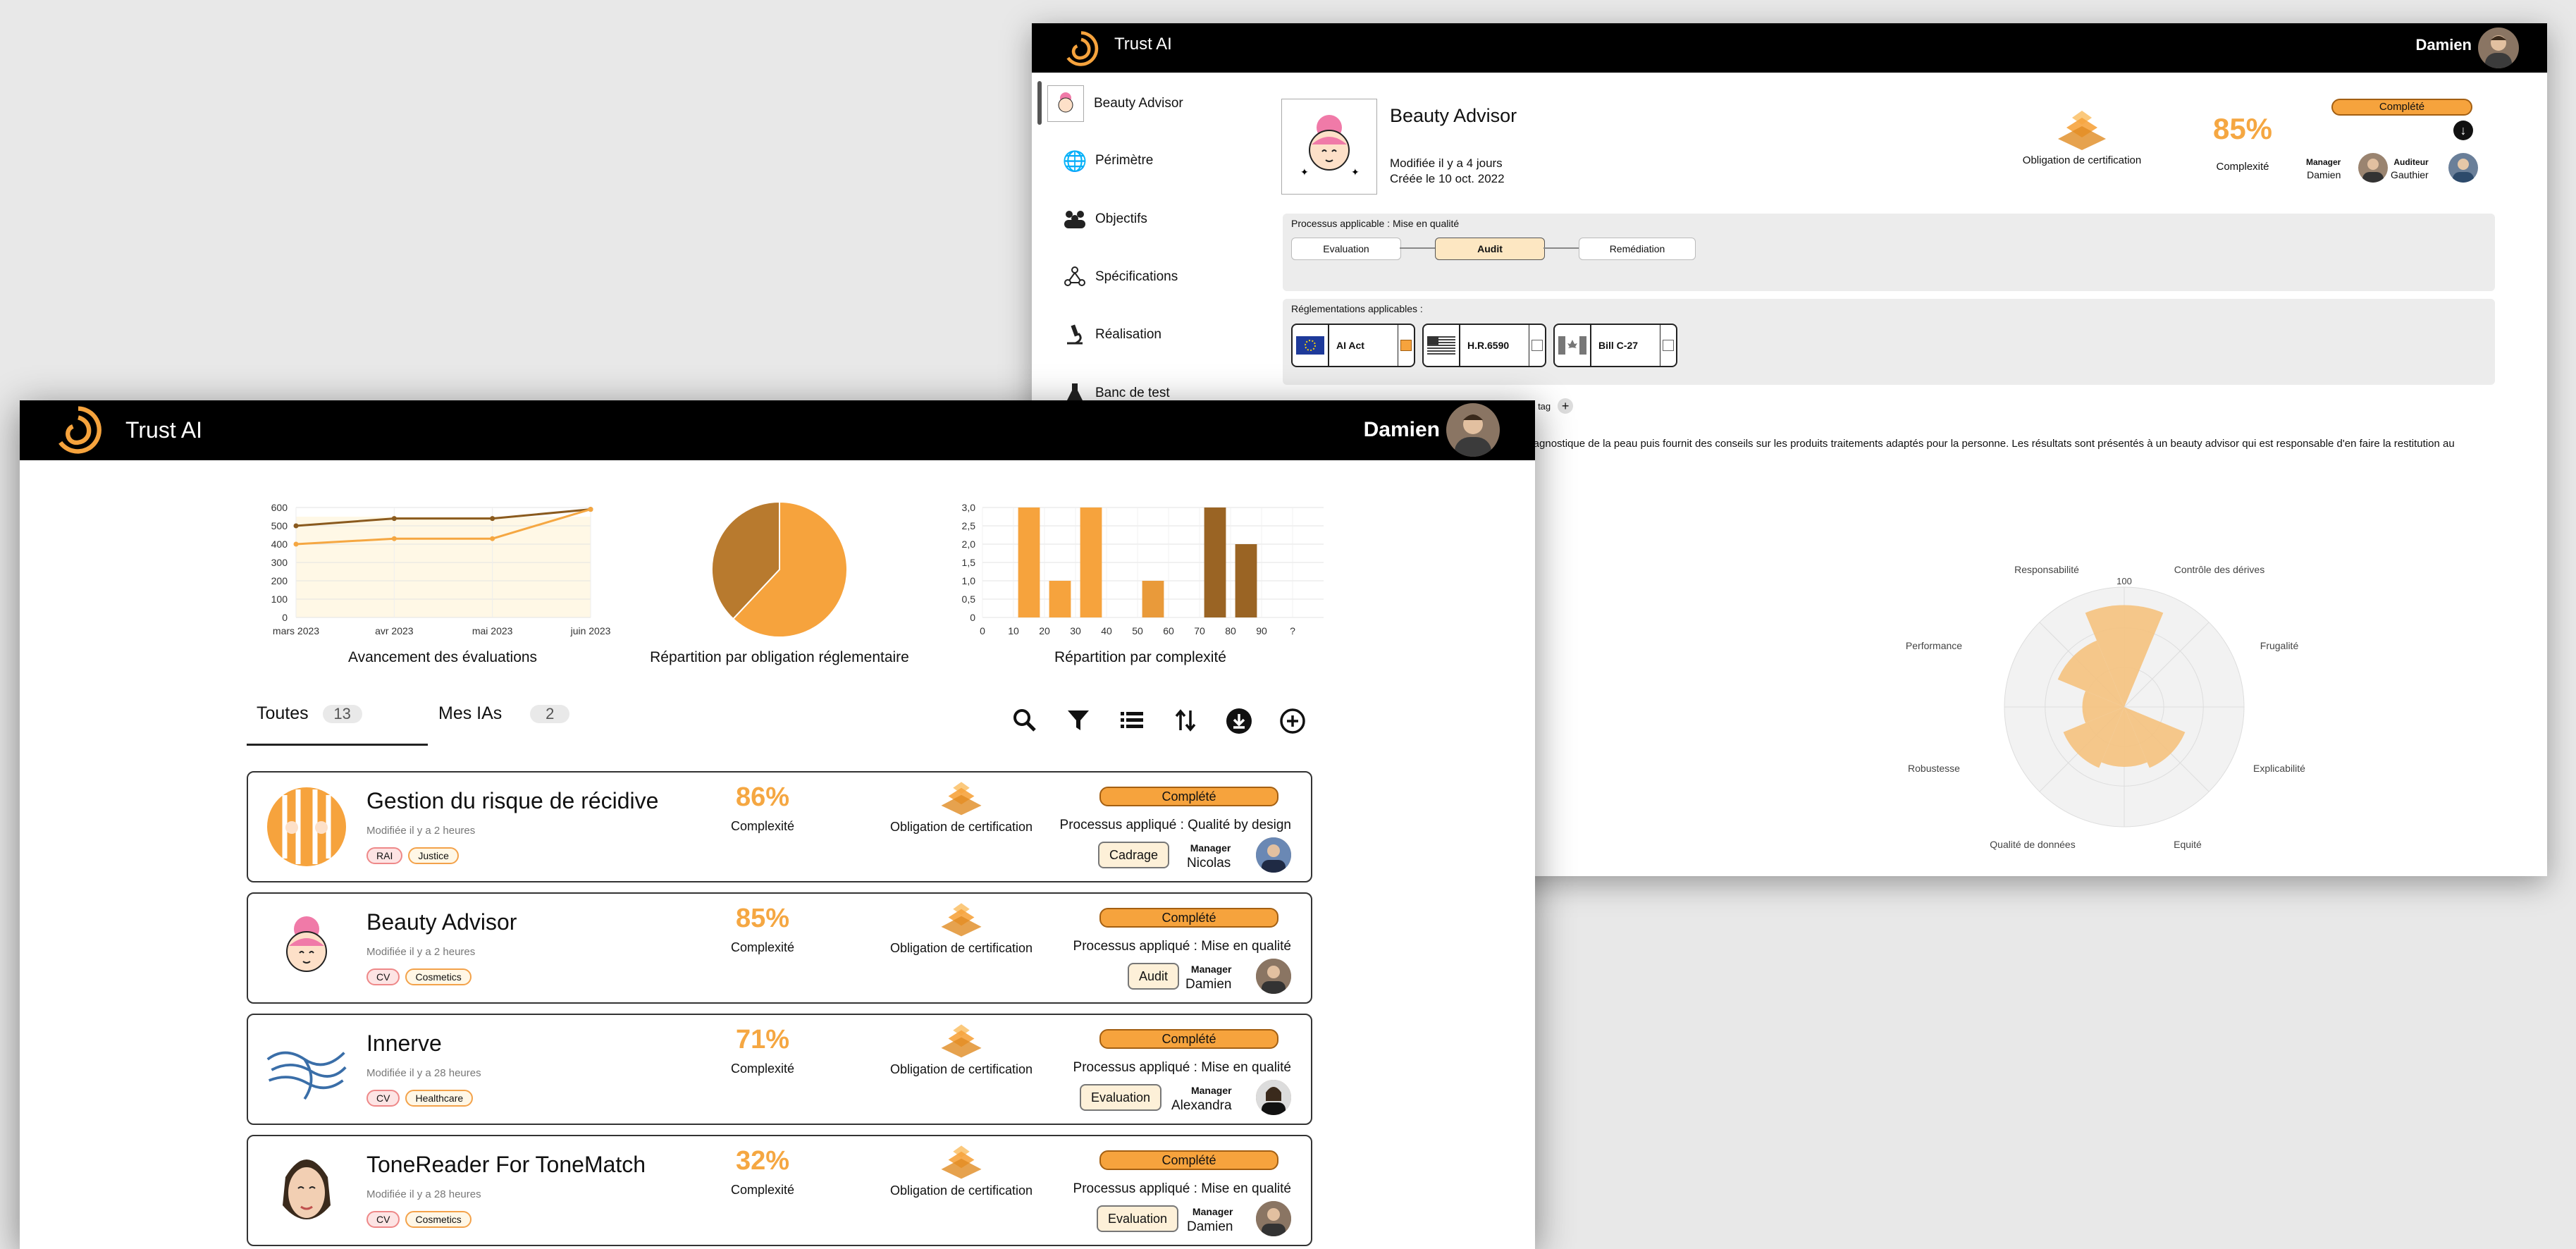 This screenshot has height=1249, width=2576. Describe the element at coordinates (961, 920) in the screenshot. I see `pyramid-icon` at that location.